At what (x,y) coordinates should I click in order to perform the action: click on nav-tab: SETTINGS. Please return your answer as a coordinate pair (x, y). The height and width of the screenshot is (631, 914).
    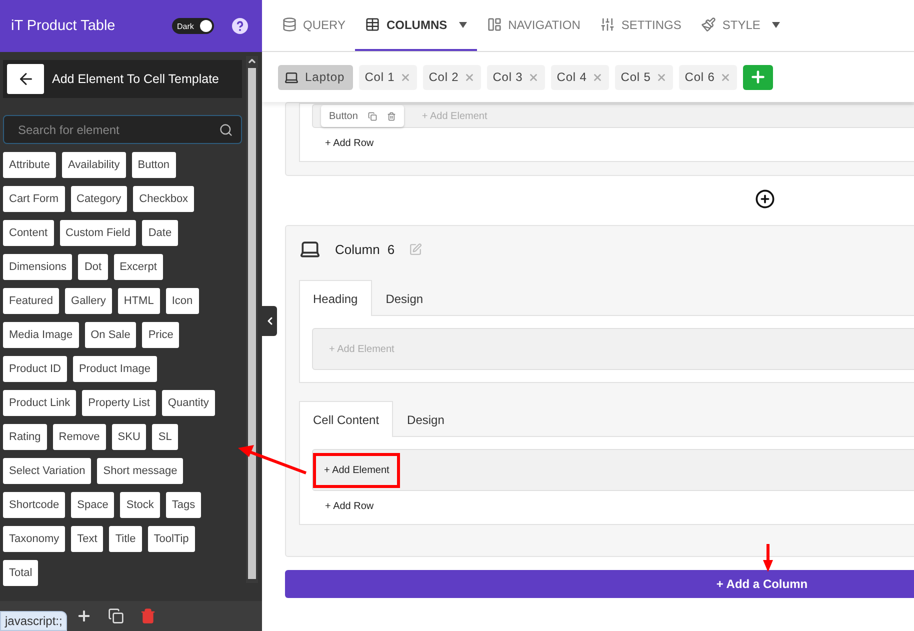
    Looking at the image, I should click on (641, 25).